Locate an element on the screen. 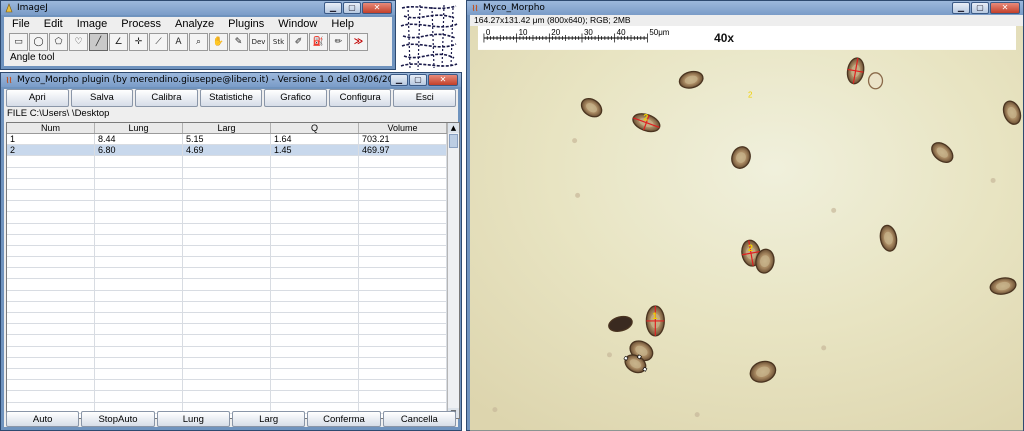  flood-fill-tool-icon: ⛽ is located at coordinates (318, 42).